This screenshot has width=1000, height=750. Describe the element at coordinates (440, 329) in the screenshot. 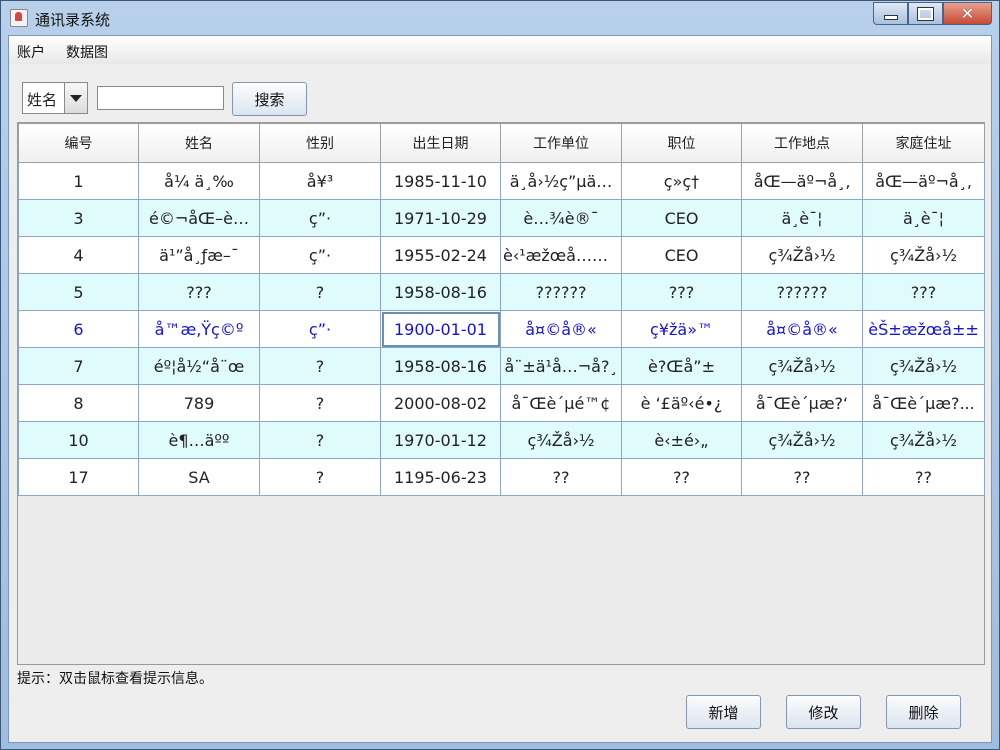

I see `table-cell-focused: 1900-01-01` at that location.